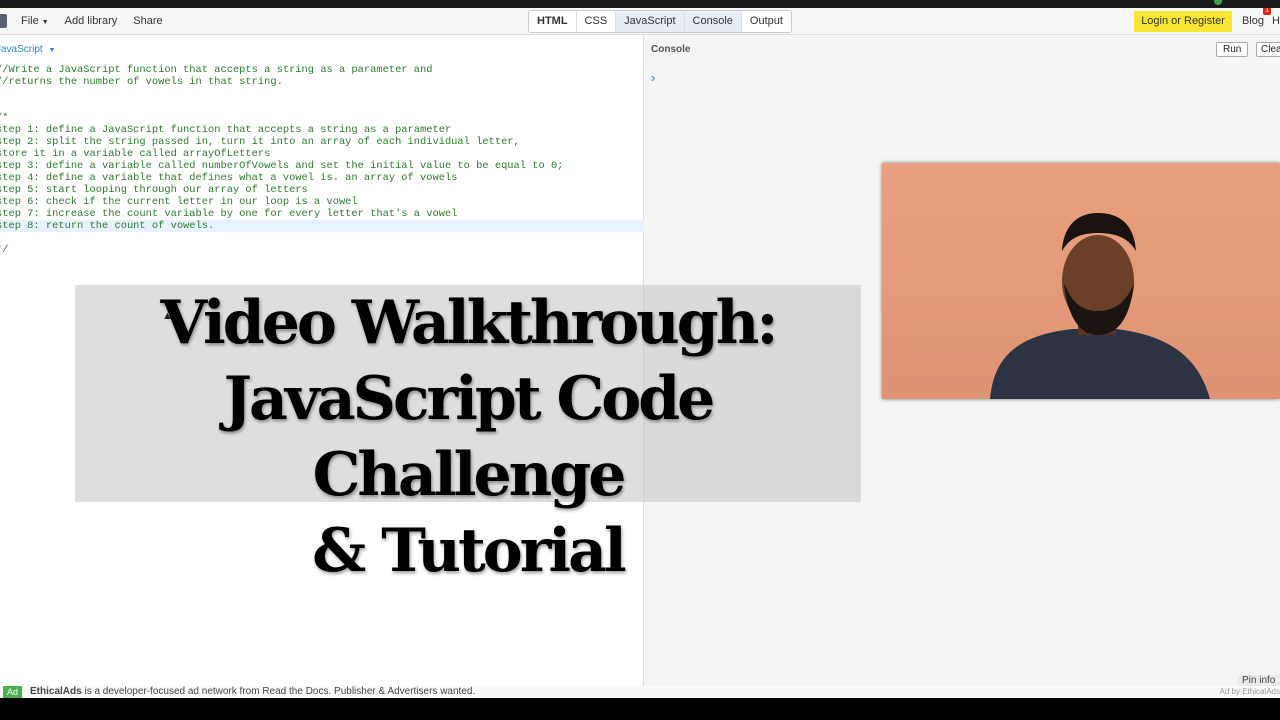 This screenshot has height=720, width=1280. What do you see at coordinates (713, 21) in the screenshot?
I see `tab-console: Console` at bounding box center [713, 21].